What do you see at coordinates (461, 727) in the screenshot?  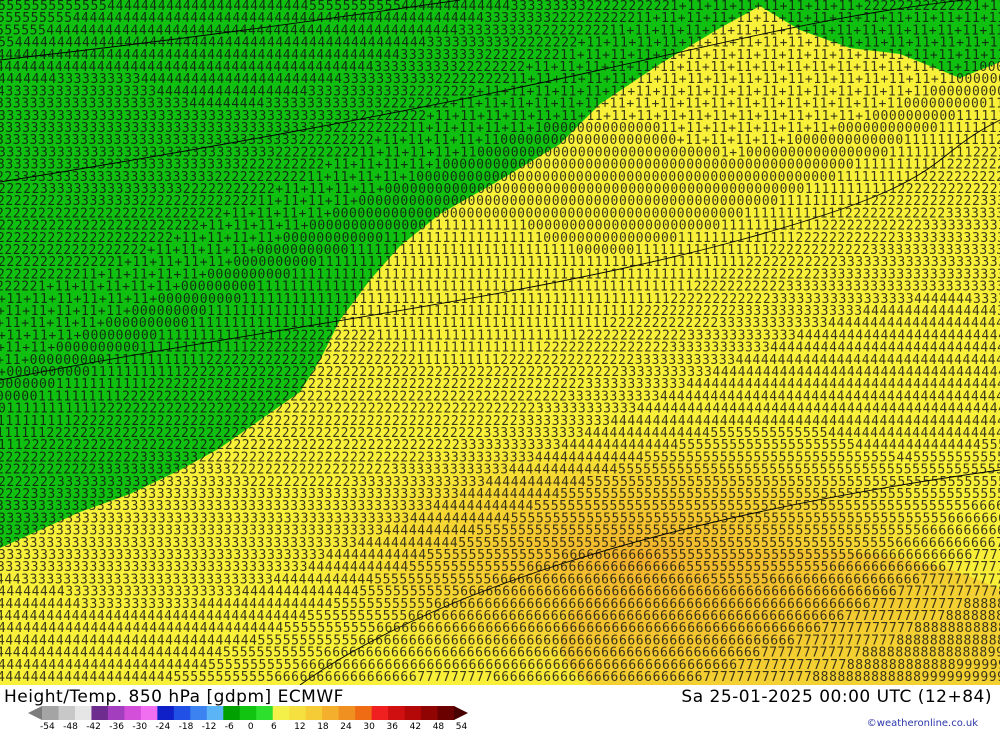 I see `scale-label: 54` at bounding box center [461, 727].